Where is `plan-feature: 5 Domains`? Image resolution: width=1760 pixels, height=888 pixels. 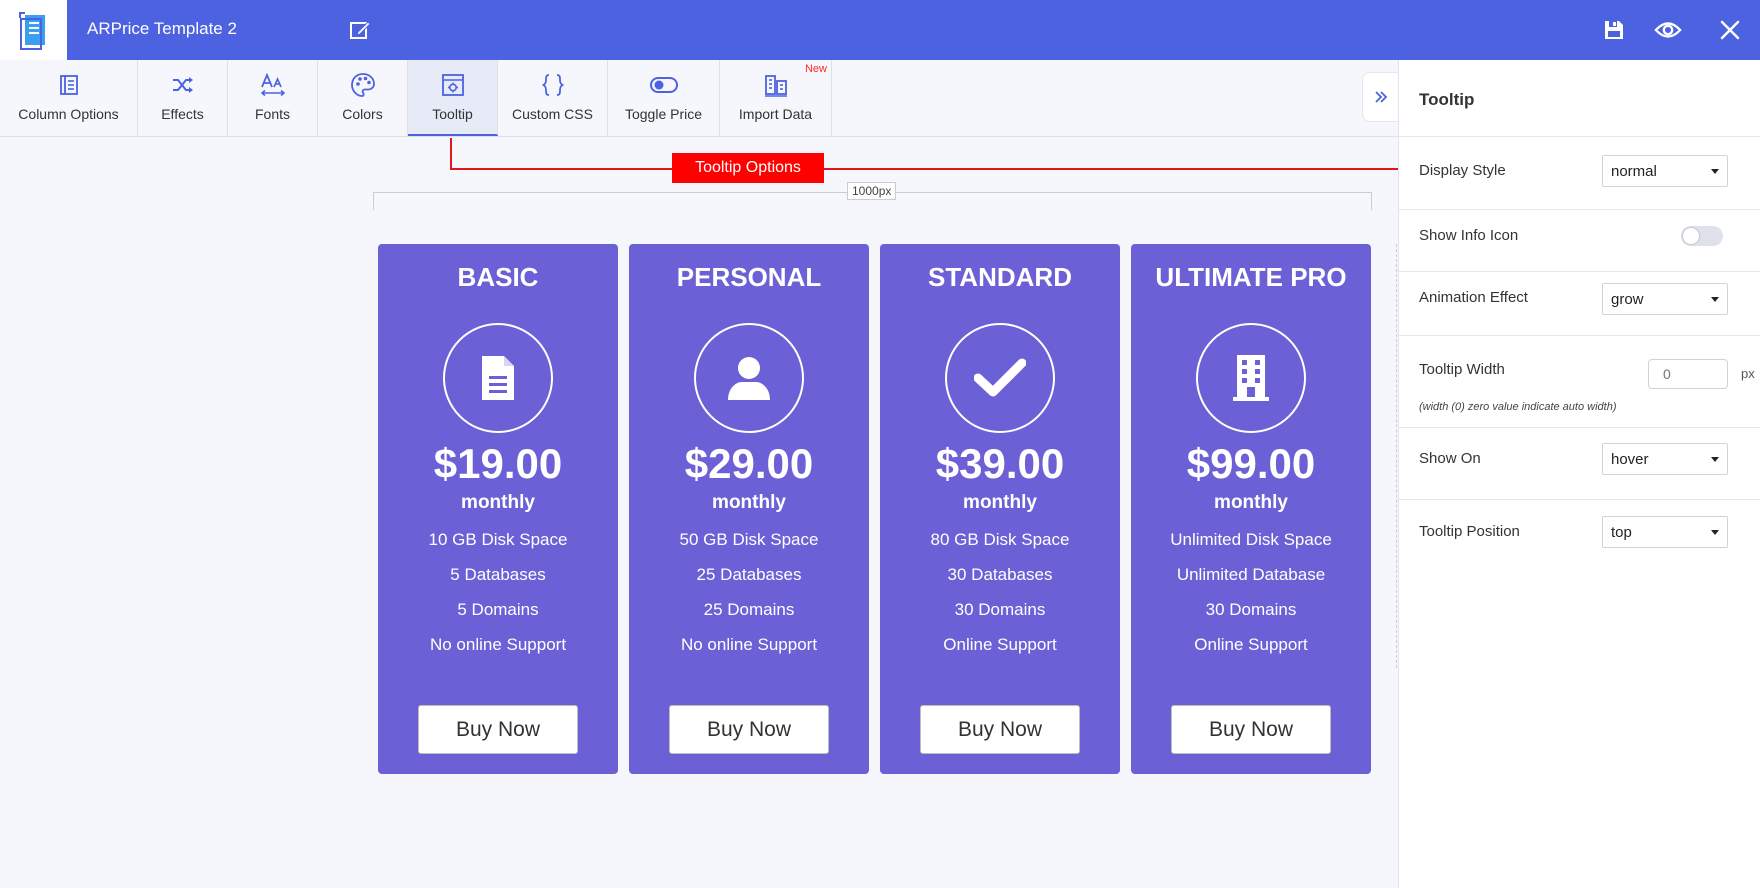
plan-feature: 5 Domains is located at coordinates (498, 609).